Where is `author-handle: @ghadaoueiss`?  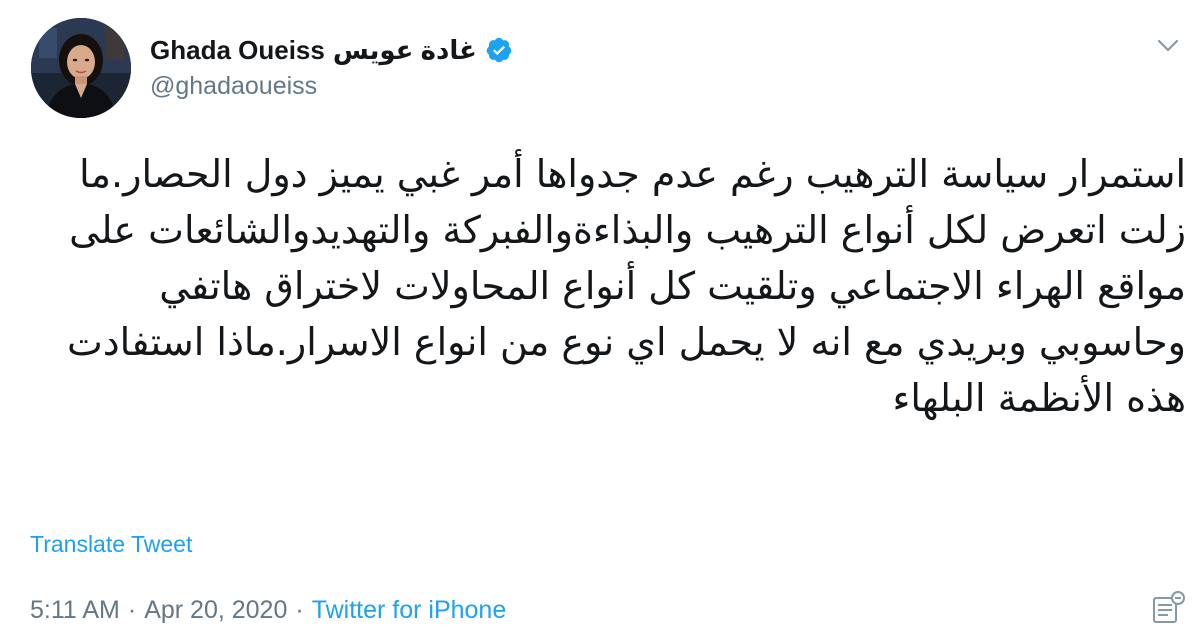
author-handle: @ghadaoueiss is located at coordinates (233, 86).